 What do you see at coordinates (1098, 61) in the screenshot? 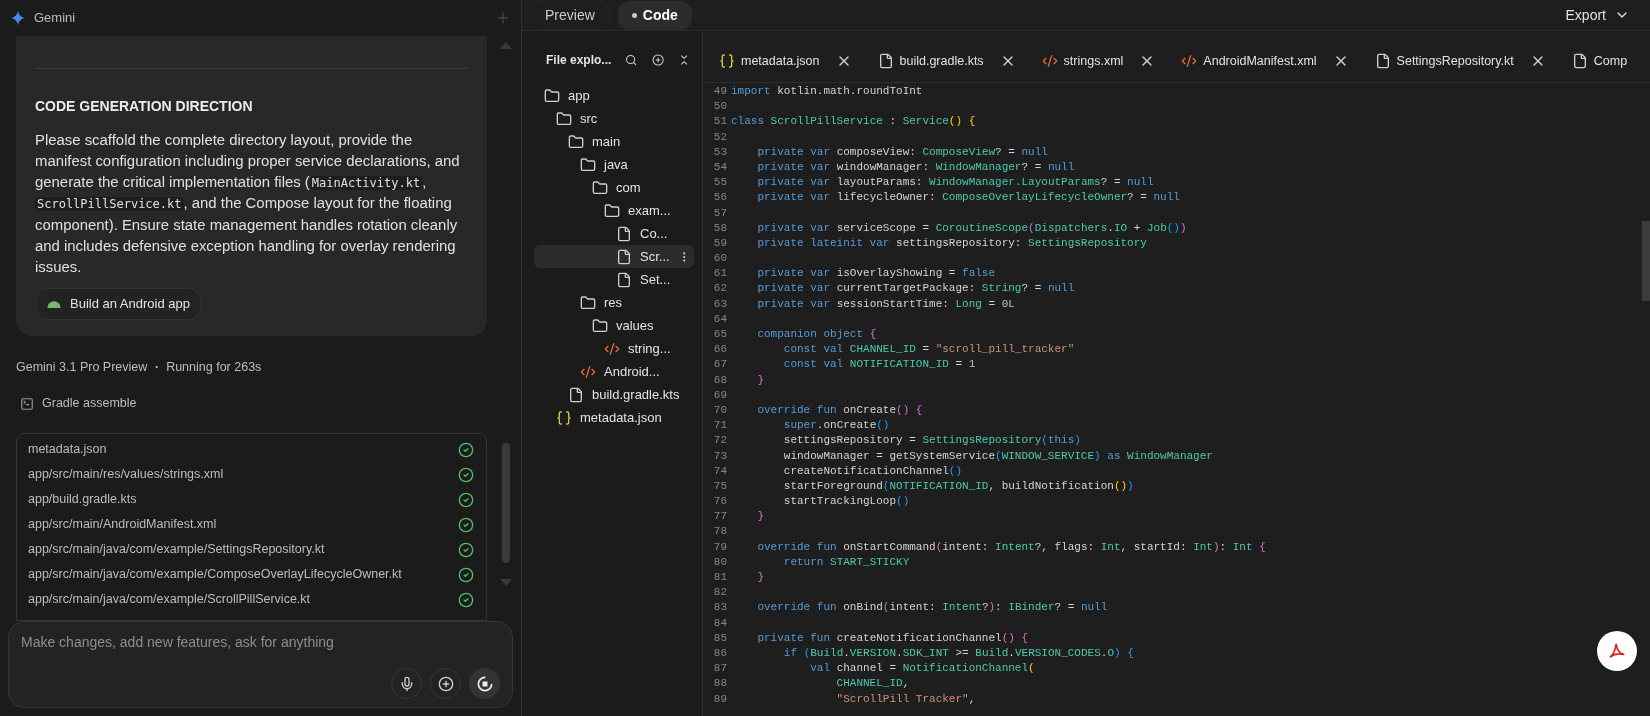
I see `editor-tab: strings.xml` at bounding box center [1098, 61].